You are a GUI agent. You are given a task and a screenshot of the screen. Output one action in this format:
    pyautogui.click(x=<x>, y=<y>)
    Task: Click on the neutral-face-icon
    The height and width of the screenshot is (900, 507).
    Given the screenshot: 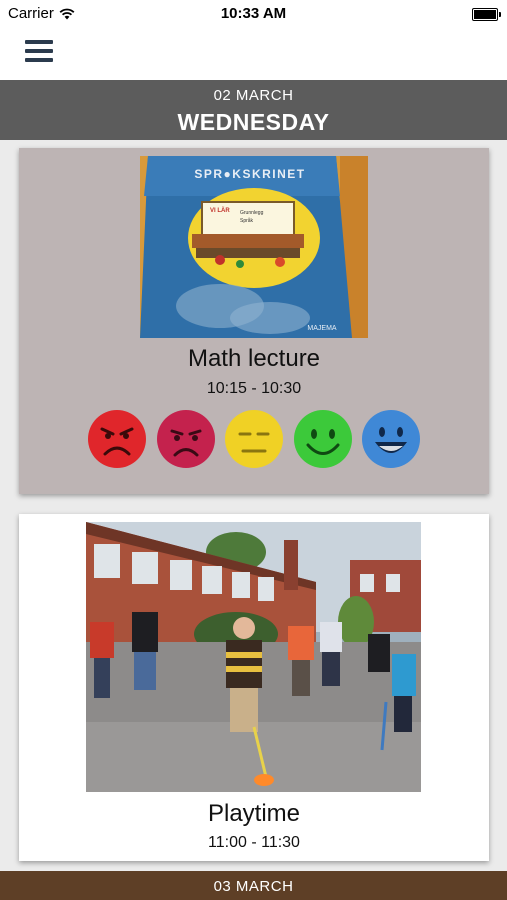 What is the action you would take?
    pyautogui.click(x=254, y=439)
    